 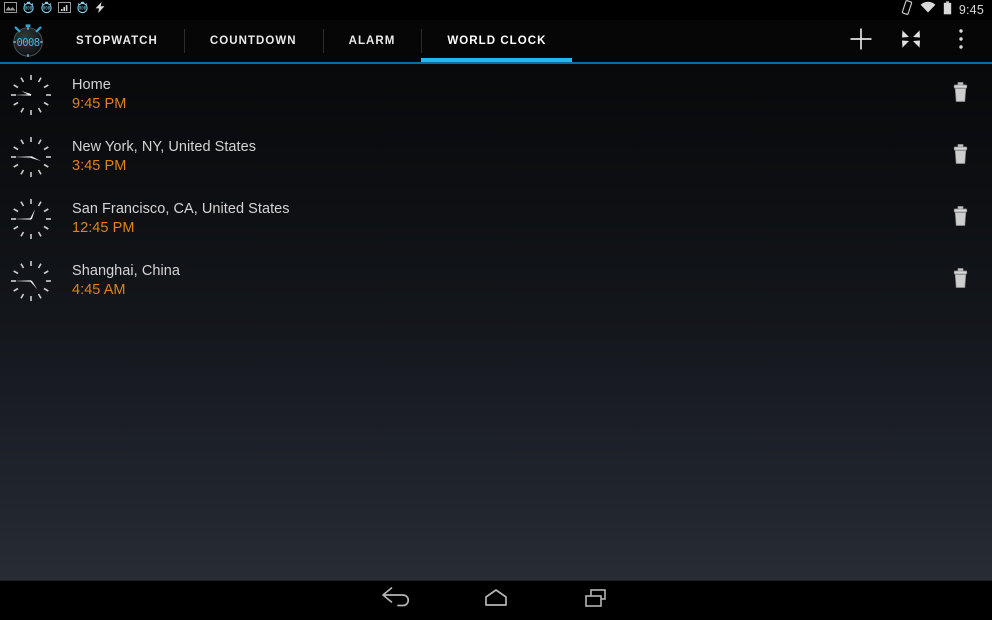 I want to click on city-time: 12:45 PM, so click(x=103, y=228).